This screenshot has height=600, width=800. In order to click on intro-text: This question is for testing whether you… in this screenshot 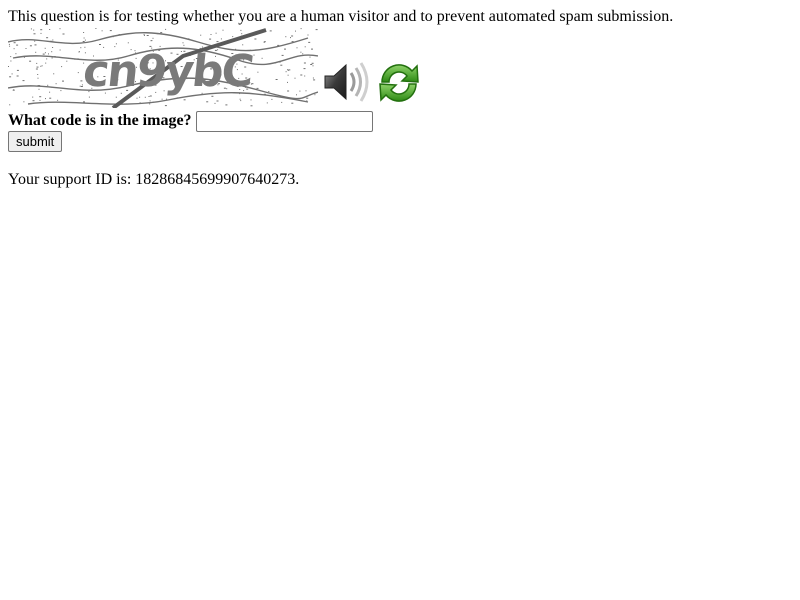, I will do `click(341, 16)`.